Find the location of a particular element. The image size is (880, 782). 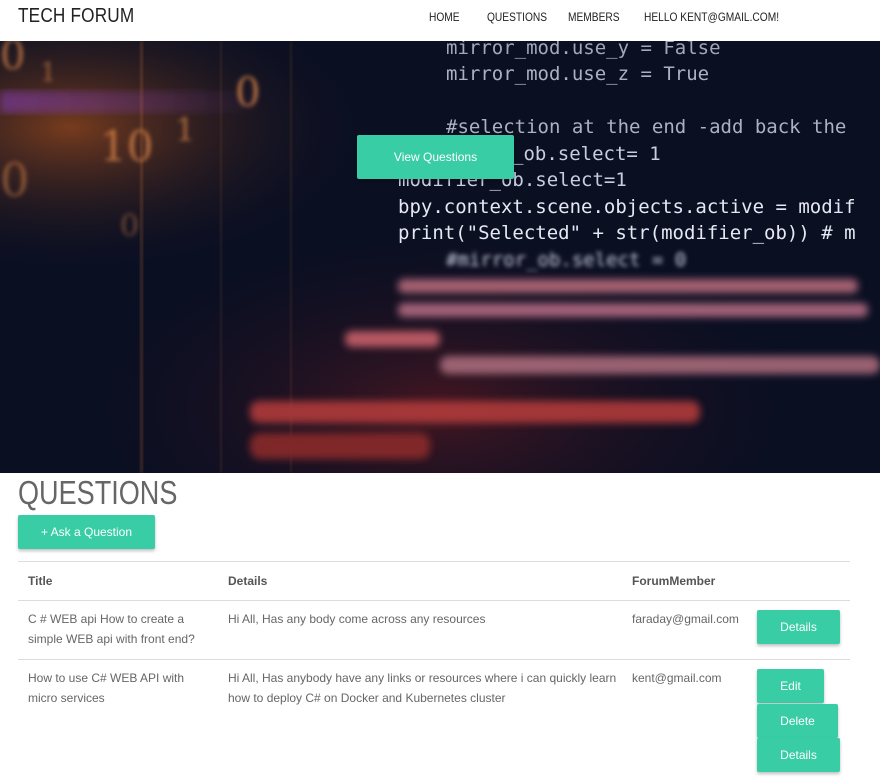

delete-button: Delete is located at coordinates (797, 721).